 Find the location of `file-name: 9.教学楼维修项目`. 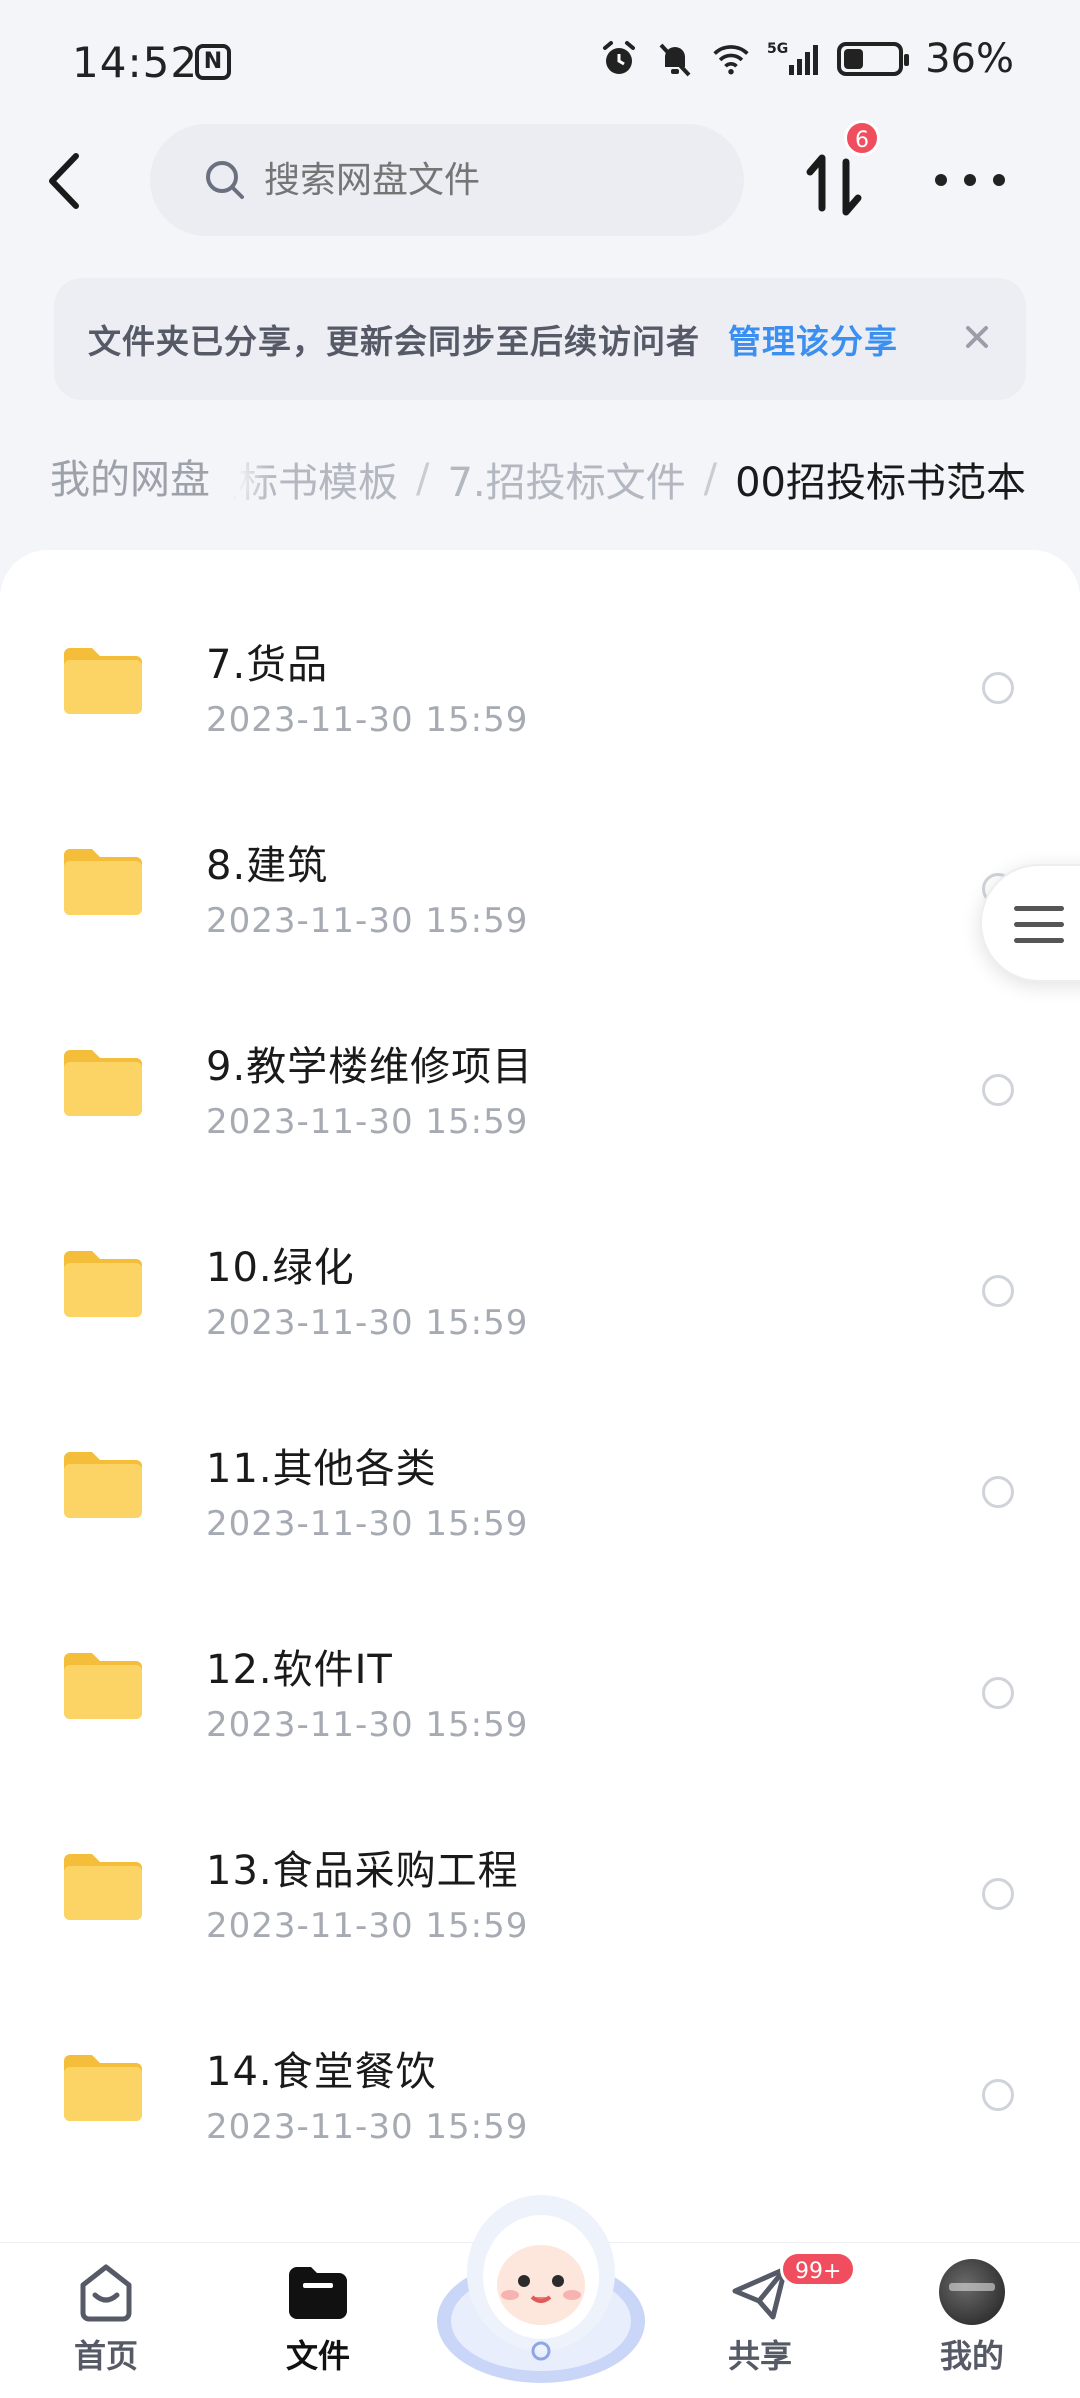

file-name: 9.教学楼维修项目 is located at coordinates (370, 1067).